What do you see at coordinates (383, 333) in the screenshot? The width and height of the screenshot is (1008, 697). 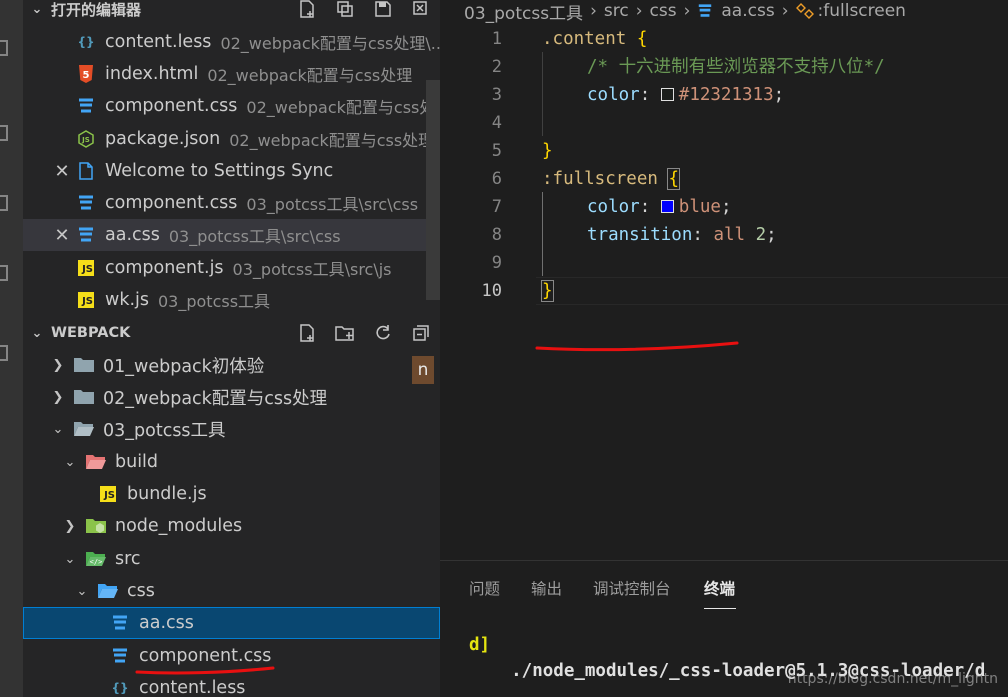 I see `refresh-icon` at bounding box center [383, 333].